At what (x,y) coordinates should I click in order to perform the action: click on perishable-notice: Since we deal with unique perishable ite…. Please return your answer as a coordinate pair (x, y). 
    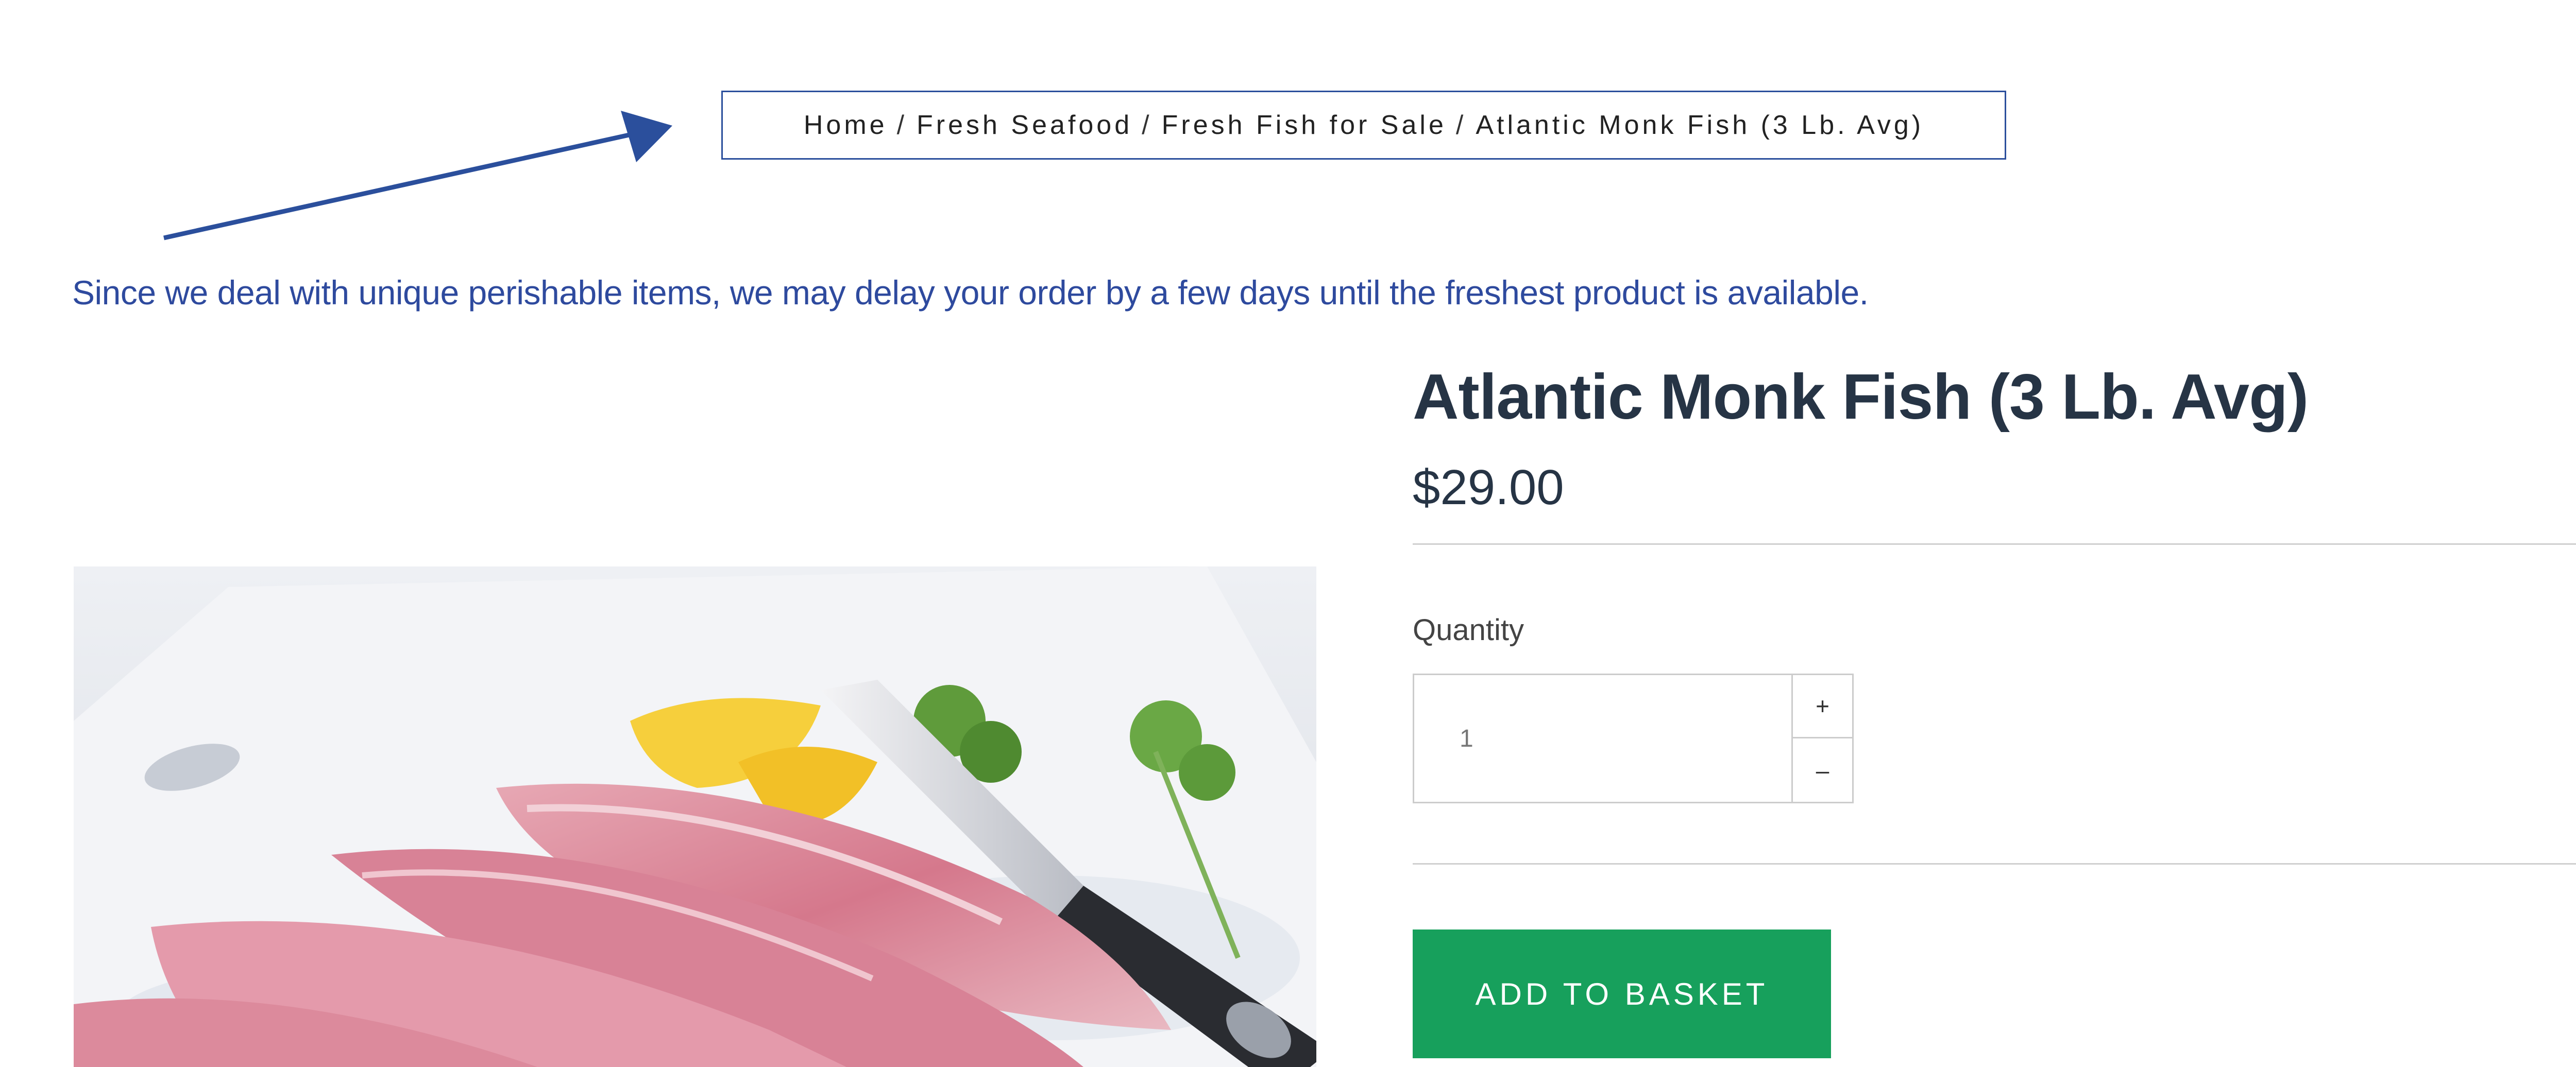
    Looking at the image, I should click on (970, 292).